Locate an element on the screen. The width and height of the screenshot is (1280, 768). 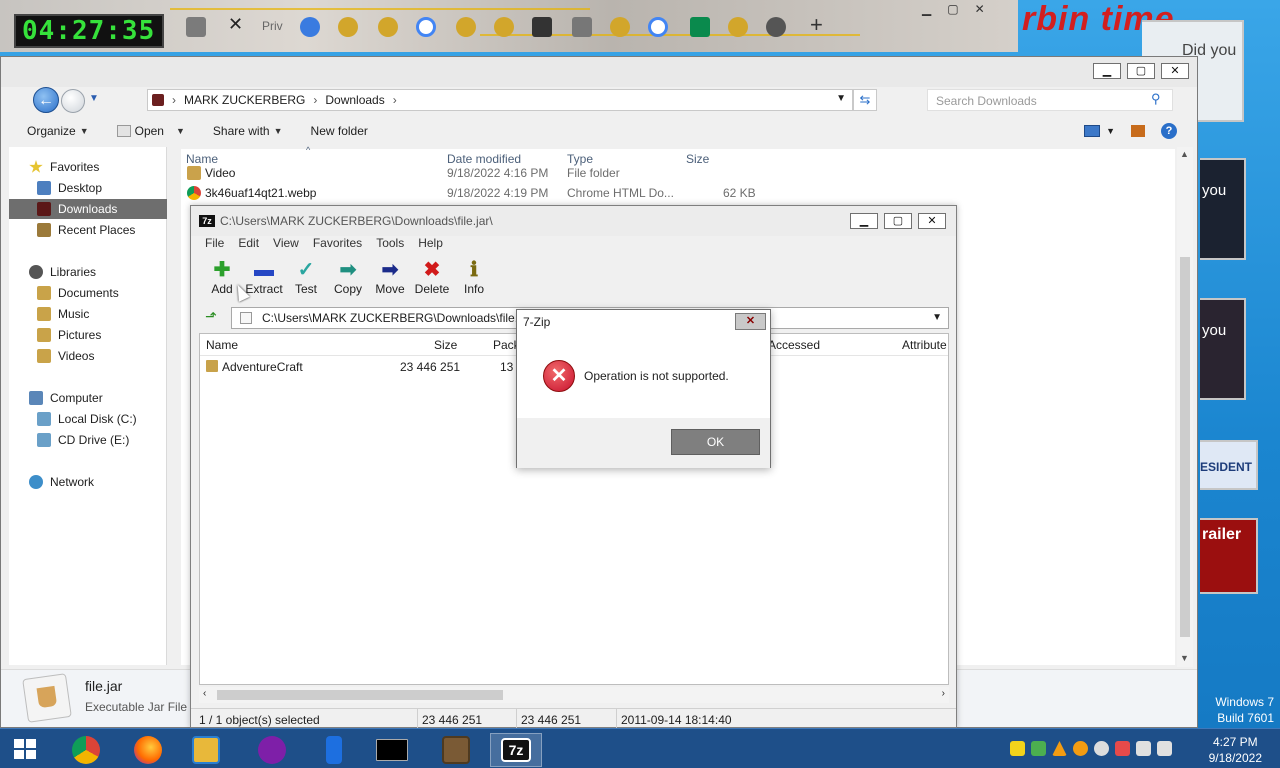
chevron-down-icon: ▼ is located at coordinates (937, 317).